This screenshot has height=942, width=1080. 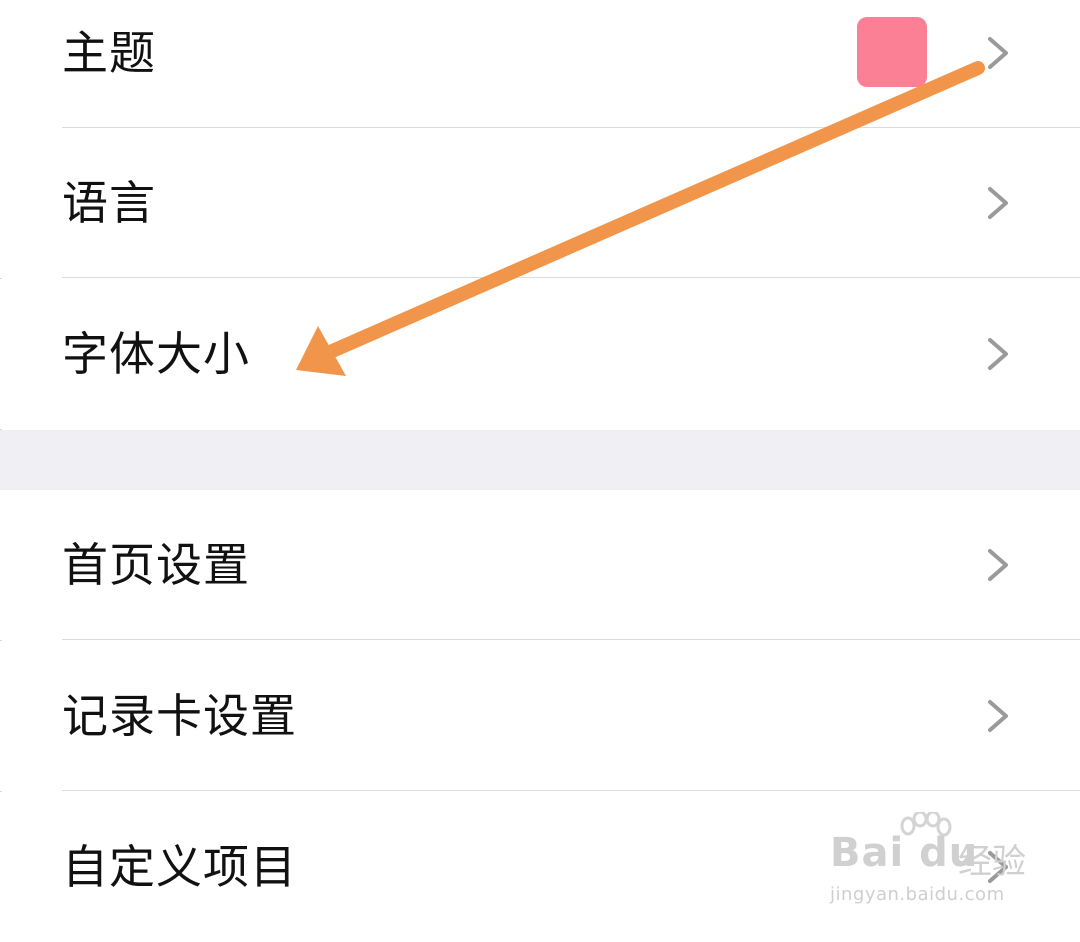 I want to click on row-label: 字体大小, so click(x=156, y=354).